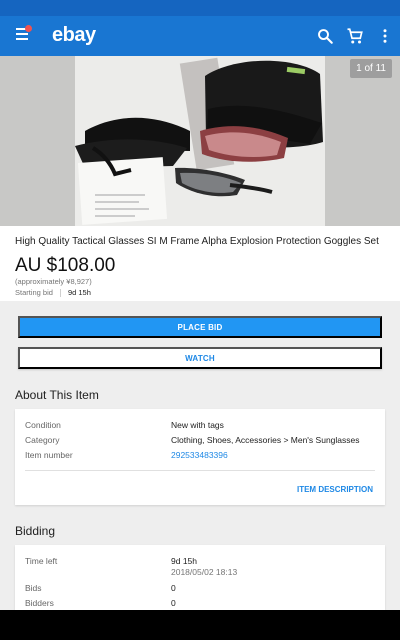 The image size is (400, 640). I want to click on item-number-link: 292533483396, so click(199, 455).